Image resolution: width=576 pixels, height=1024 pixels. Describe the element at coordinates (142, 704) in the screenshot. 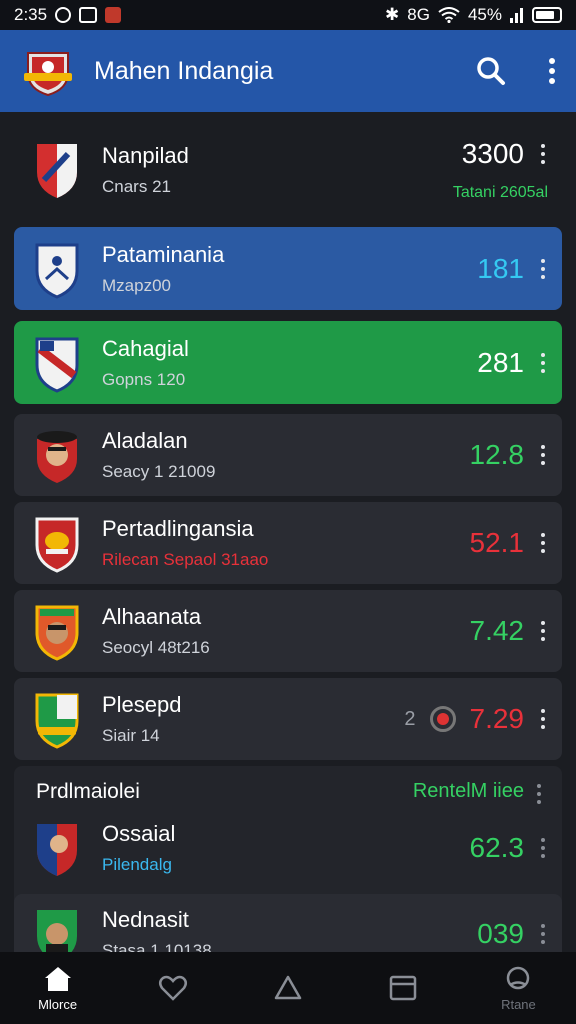

I see `team-name: Plesepd` at that location.